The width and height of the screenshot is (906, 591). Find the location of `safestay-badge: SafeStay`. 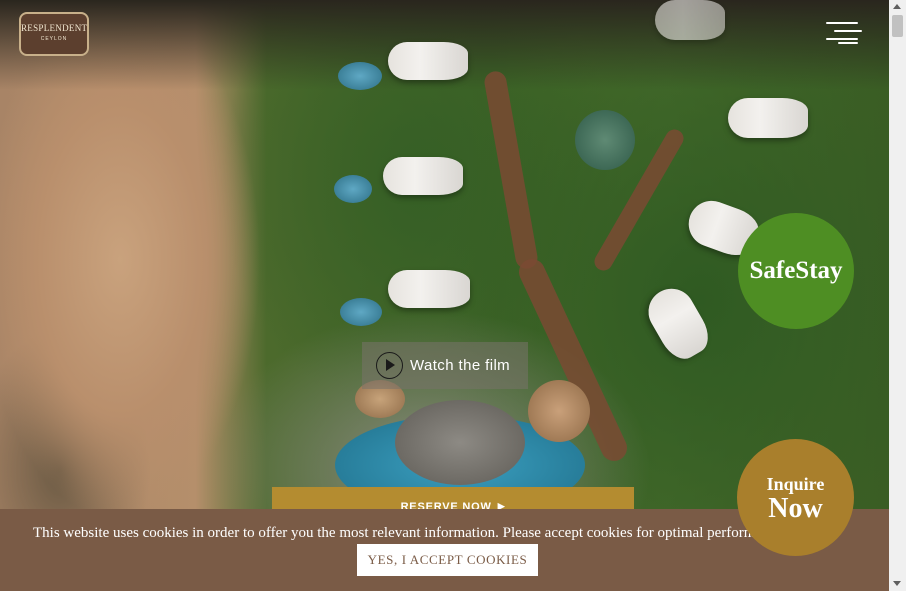

safestay-badge: SafeStay is located at coordinates (796, 271).